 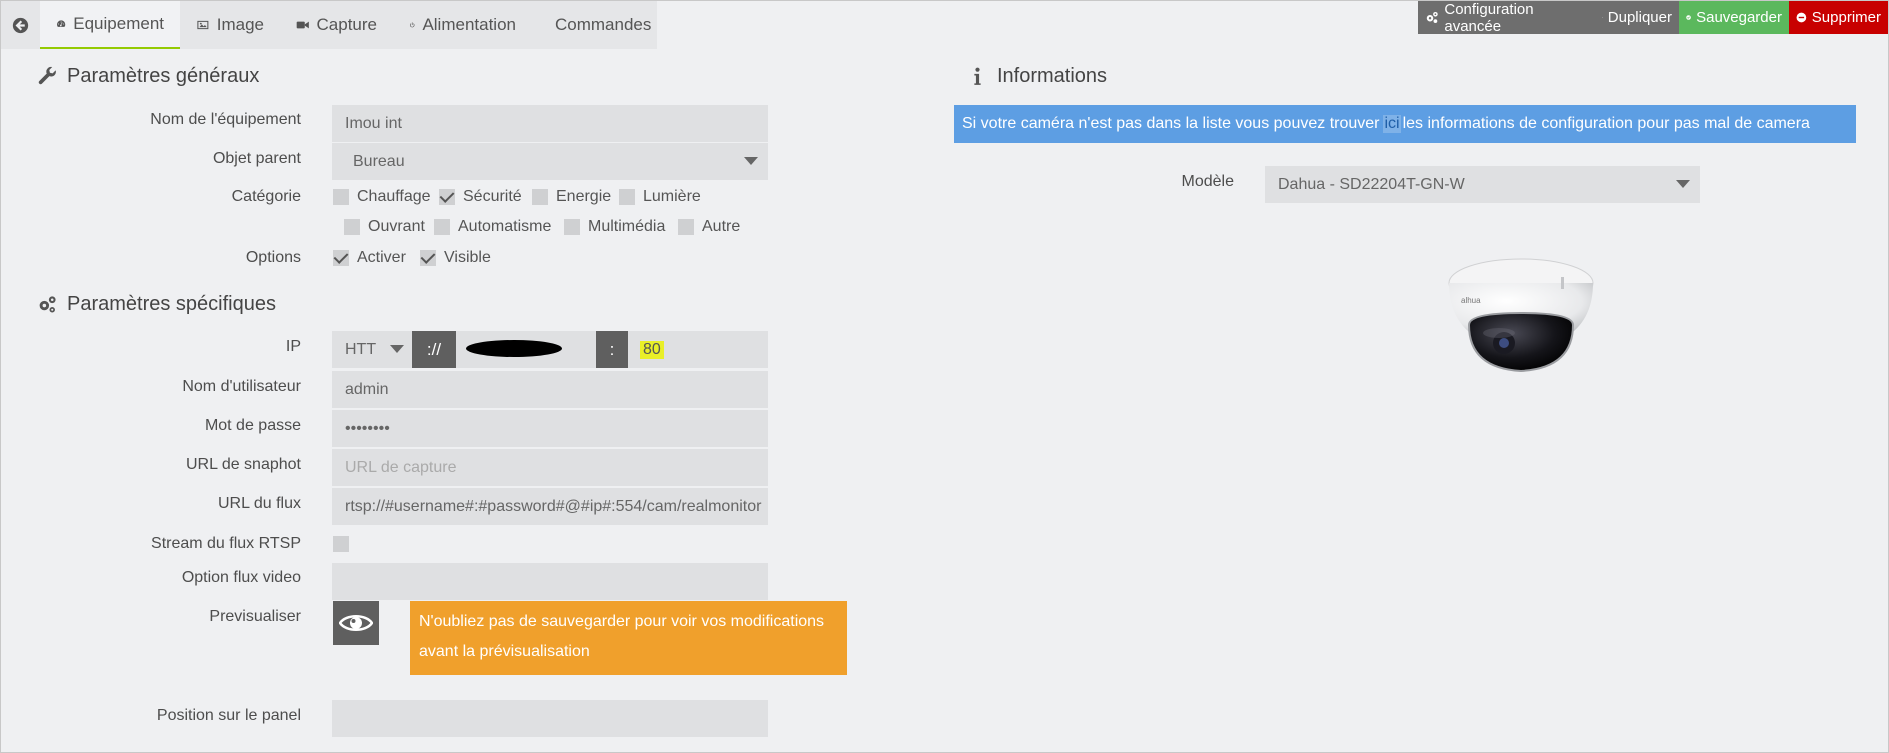 I want to click on tab-label: Commandes, so click(x=603, y=24).